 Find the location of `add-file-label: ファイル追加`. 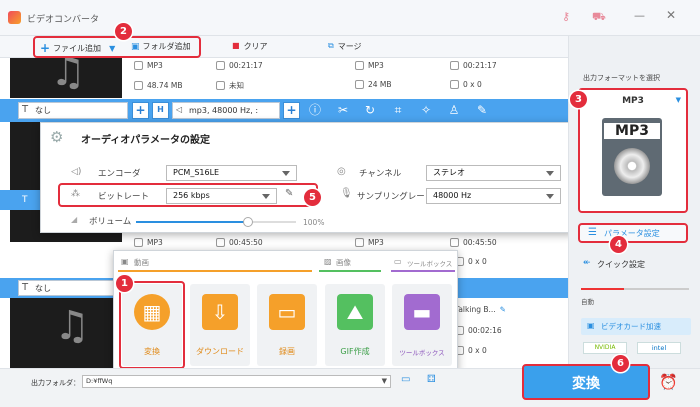

add-file-label: ファイル追加 is located at coordinates (77, 48).